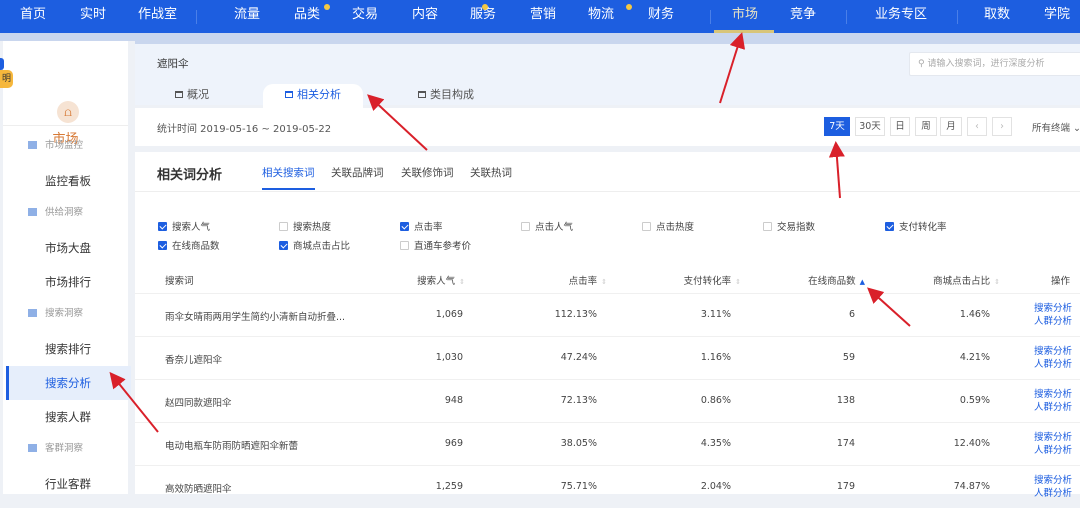  Describe the element at coordinates (68, 484) in the screenshot. I see `sidebar-item: 行业客群` at that location.